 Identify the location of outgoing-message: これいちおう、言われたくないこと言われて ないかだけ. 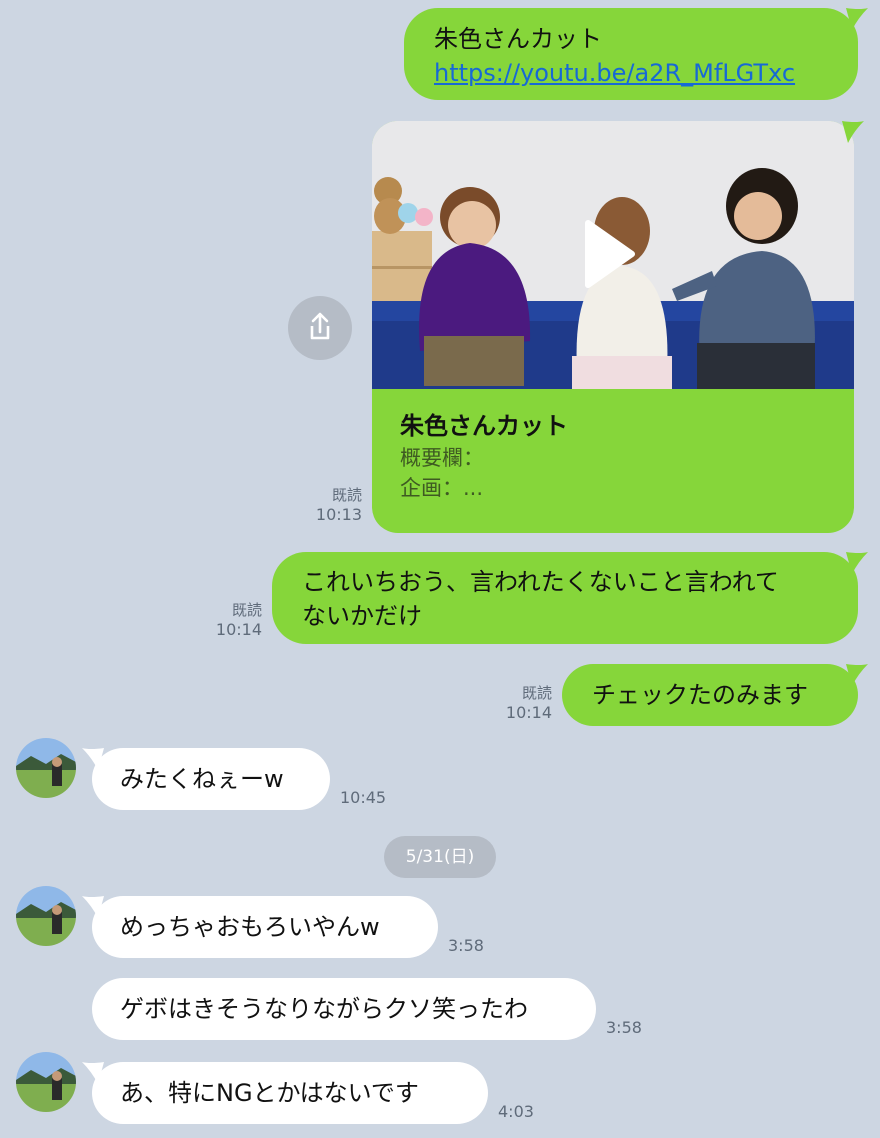
(565, 598).